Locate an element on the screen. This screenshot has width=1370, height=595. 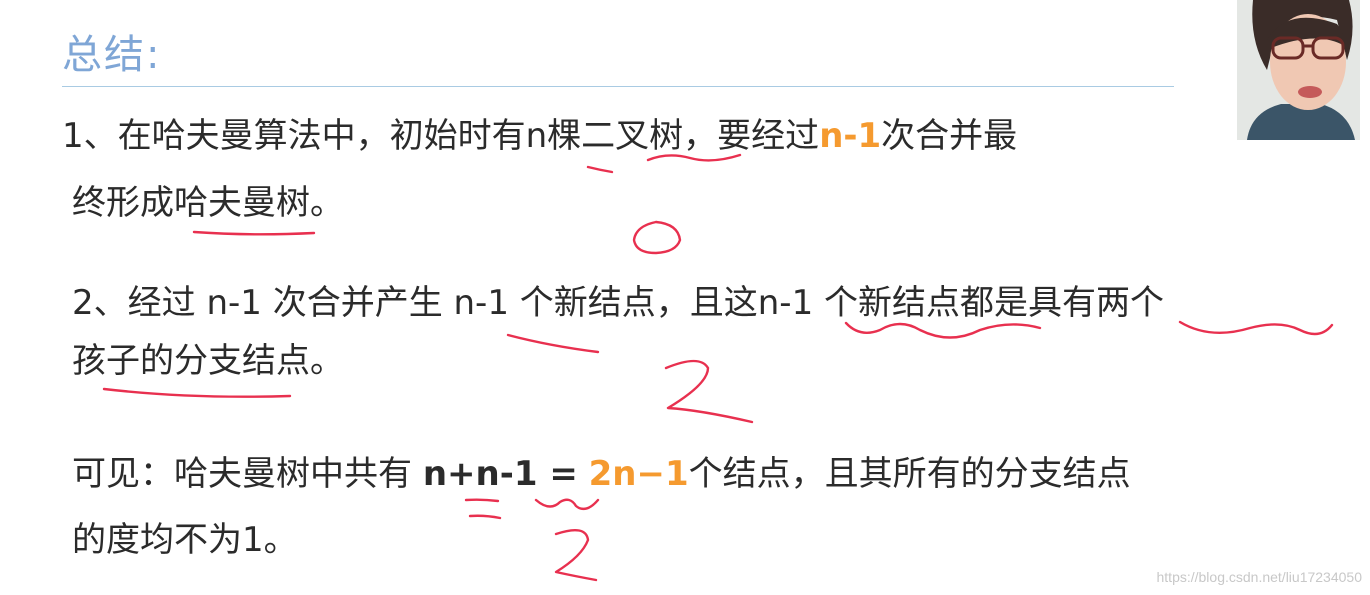
ink-underline-binary-tree is located at coordinates (694, 157).